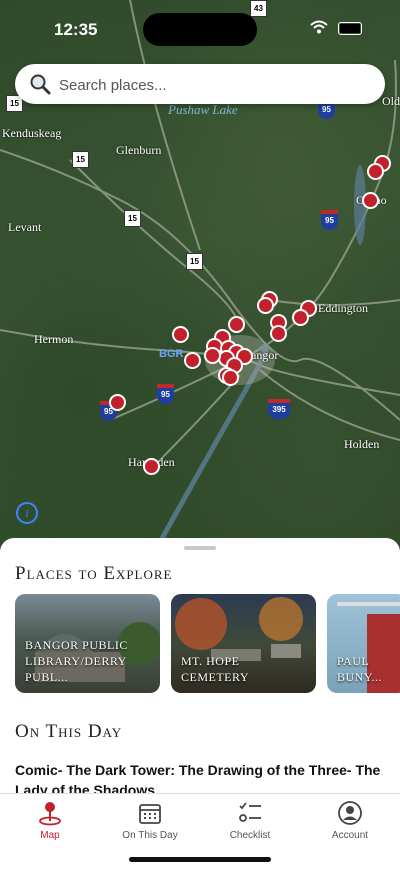  Describe the element at coordinates (215, 669) in the screenshot. I see `place-card-label: Mt. Hope Cemetery` at that location.